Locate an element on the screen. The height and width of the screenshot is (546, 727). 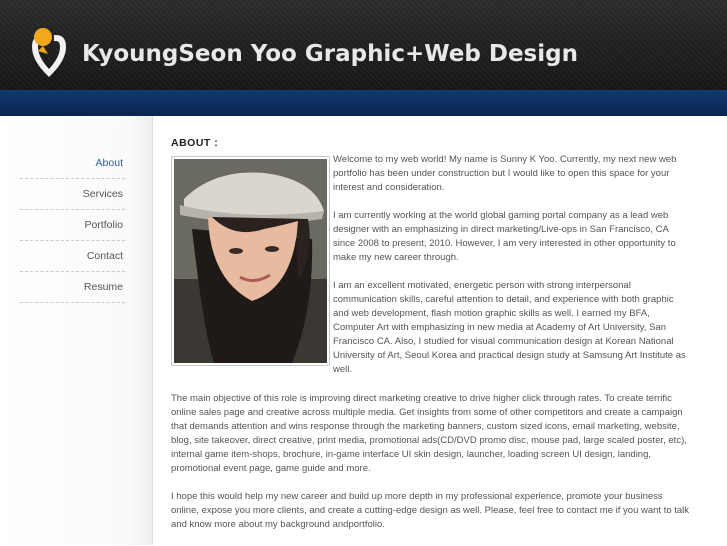
profile-photo-frame is located at coordinates (250, 261).